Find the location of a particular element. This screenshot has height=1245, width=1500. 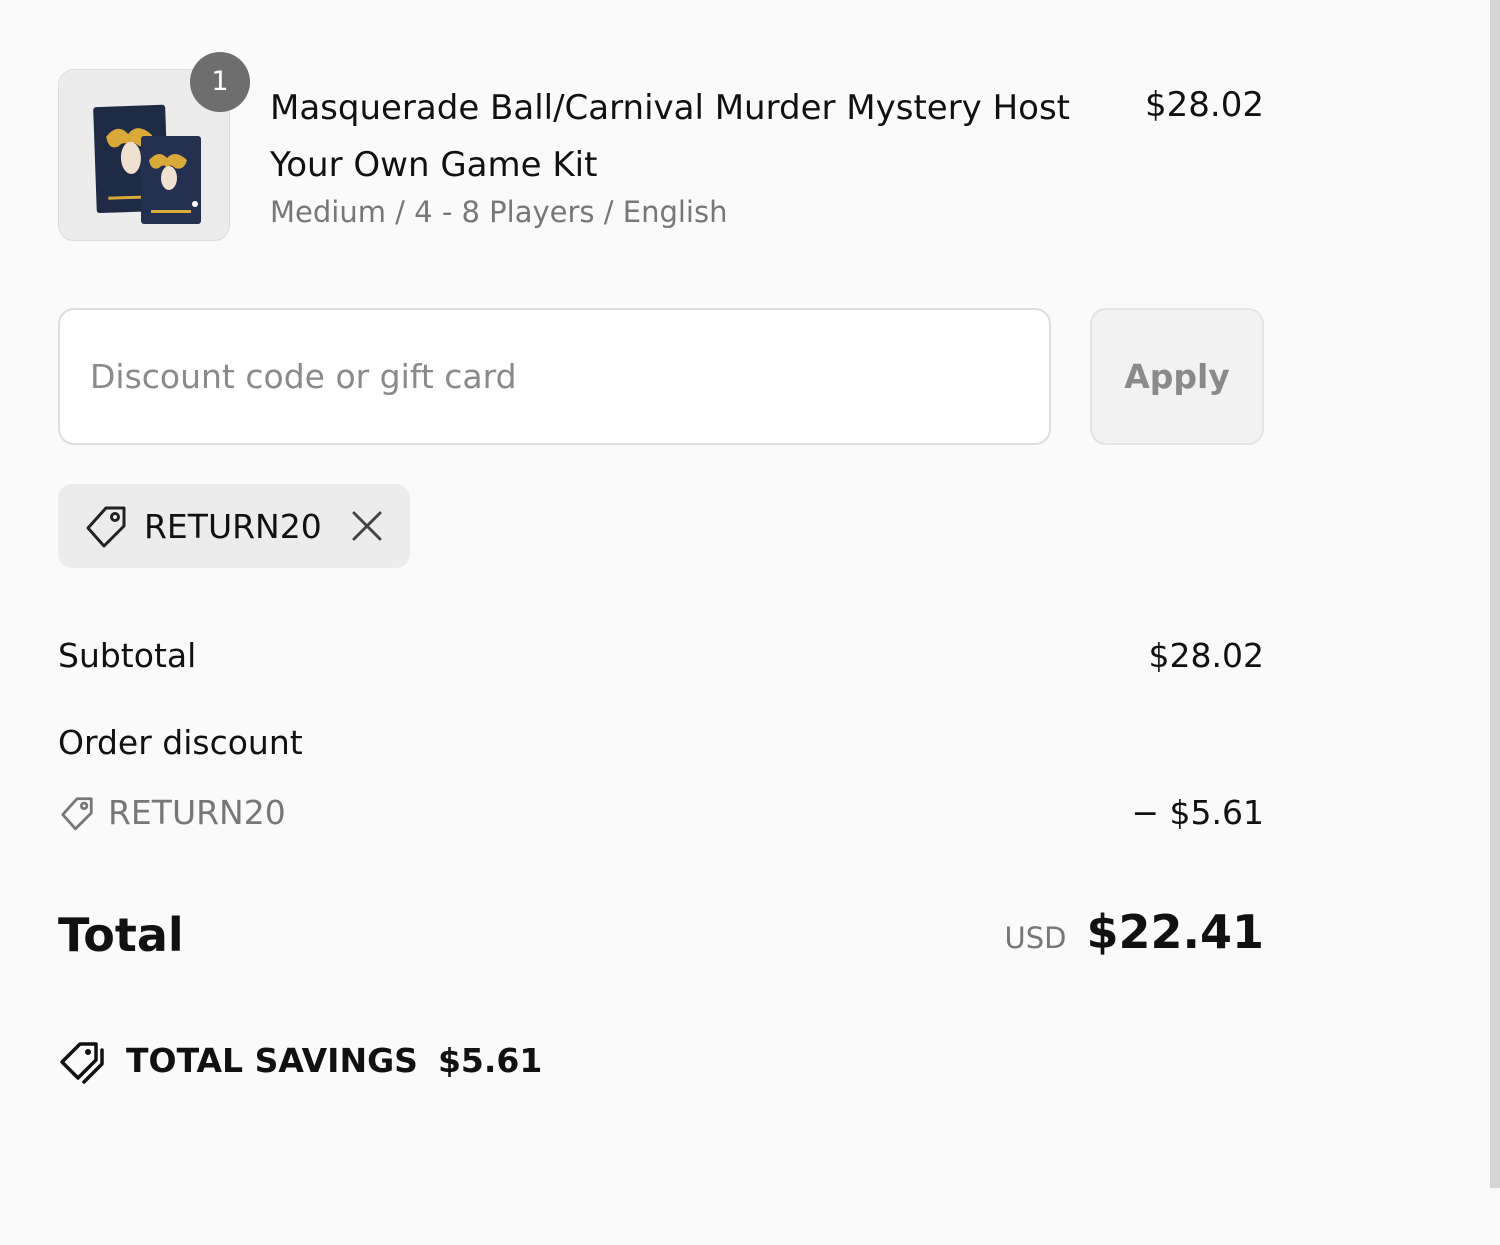

discount-code-input is located at coordinates (554, 376).